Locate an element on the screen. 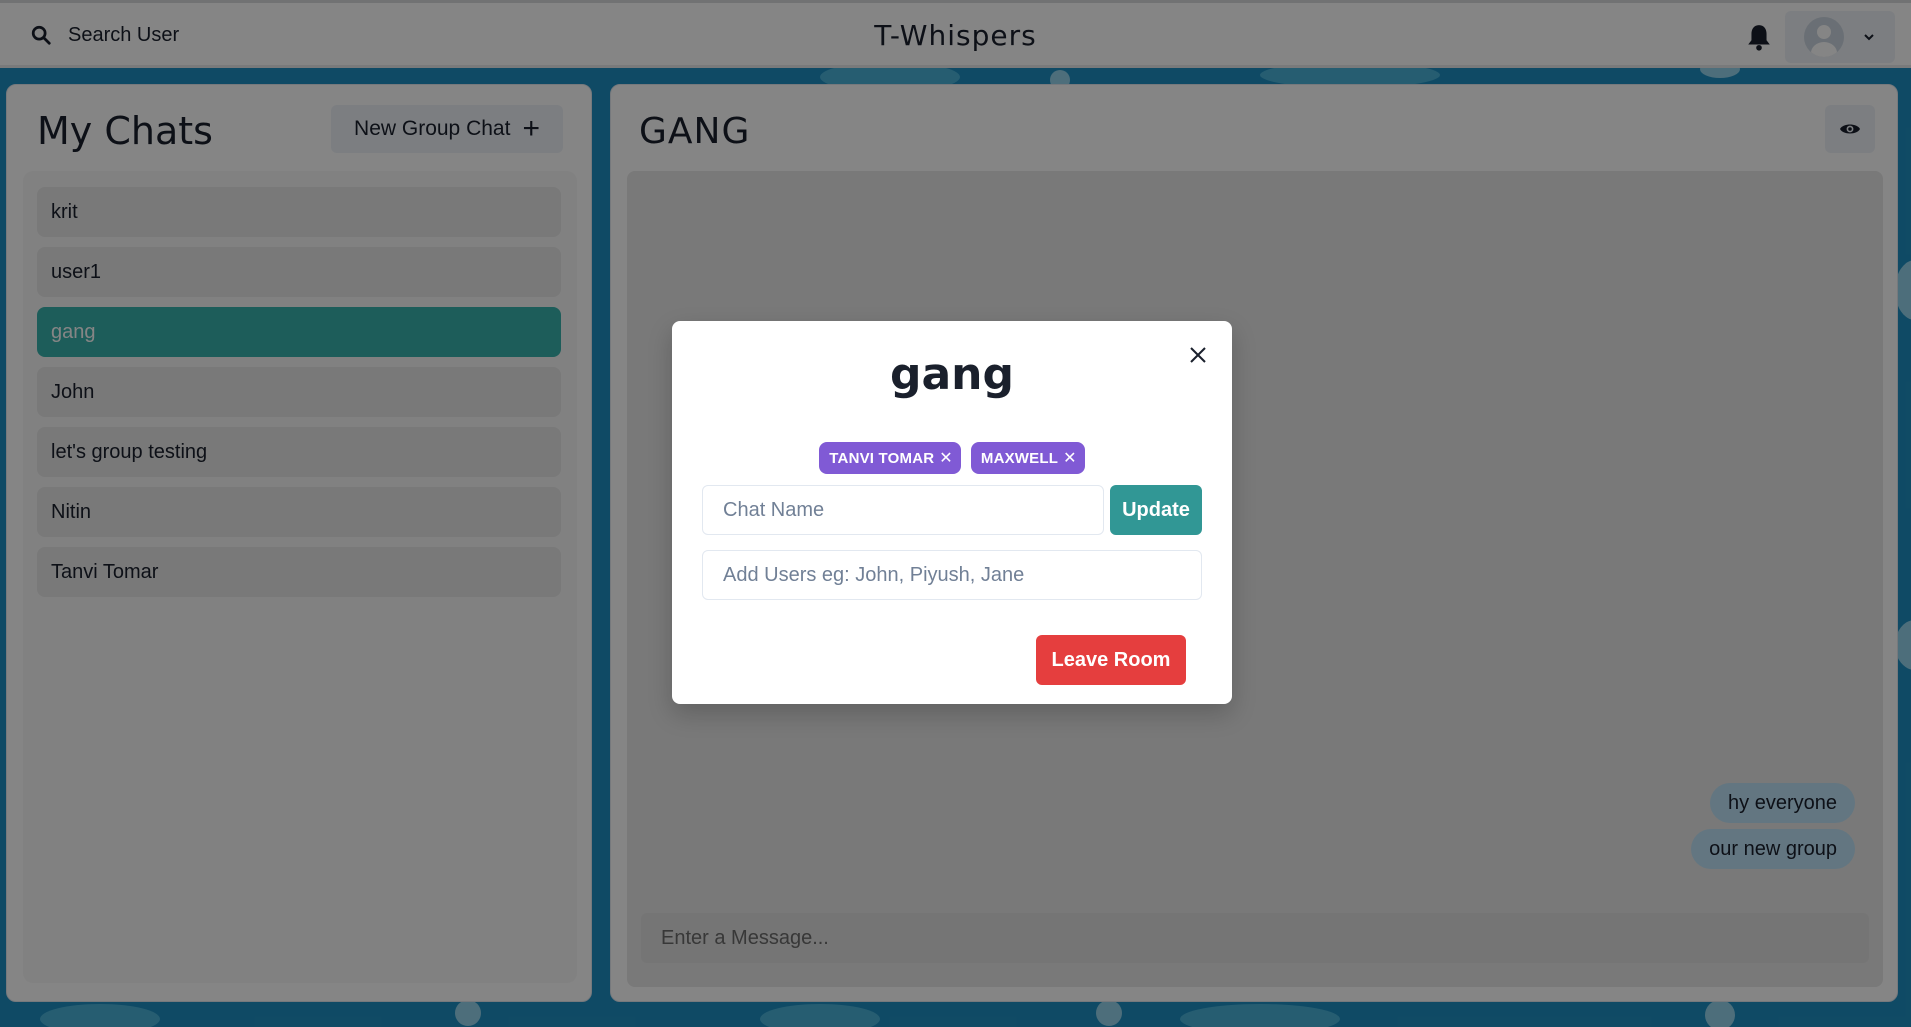 This screenshot has height=1027, width=1911. close-icon is located at coordinates (1198, 355).